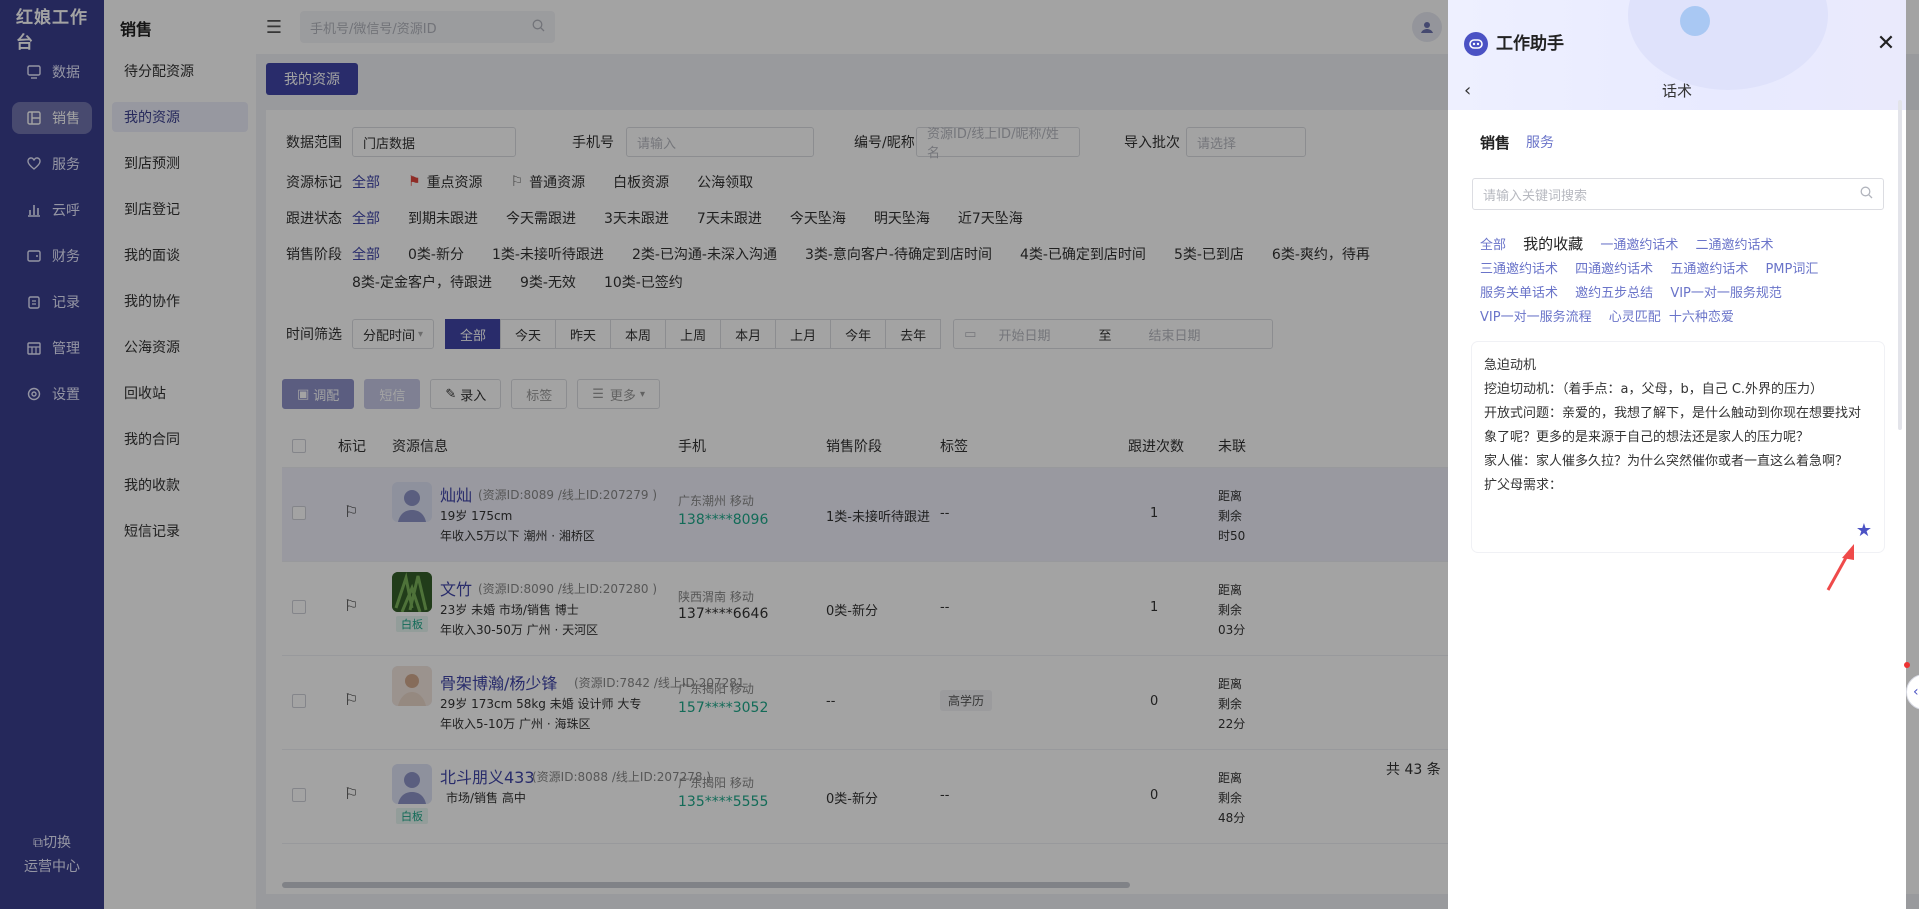 The image size is (1919, 909). What do you see at coordinates (1791, 270) in the screenshot?
I see `category-item: PMP词汇` at bounding box center [1791, 270].